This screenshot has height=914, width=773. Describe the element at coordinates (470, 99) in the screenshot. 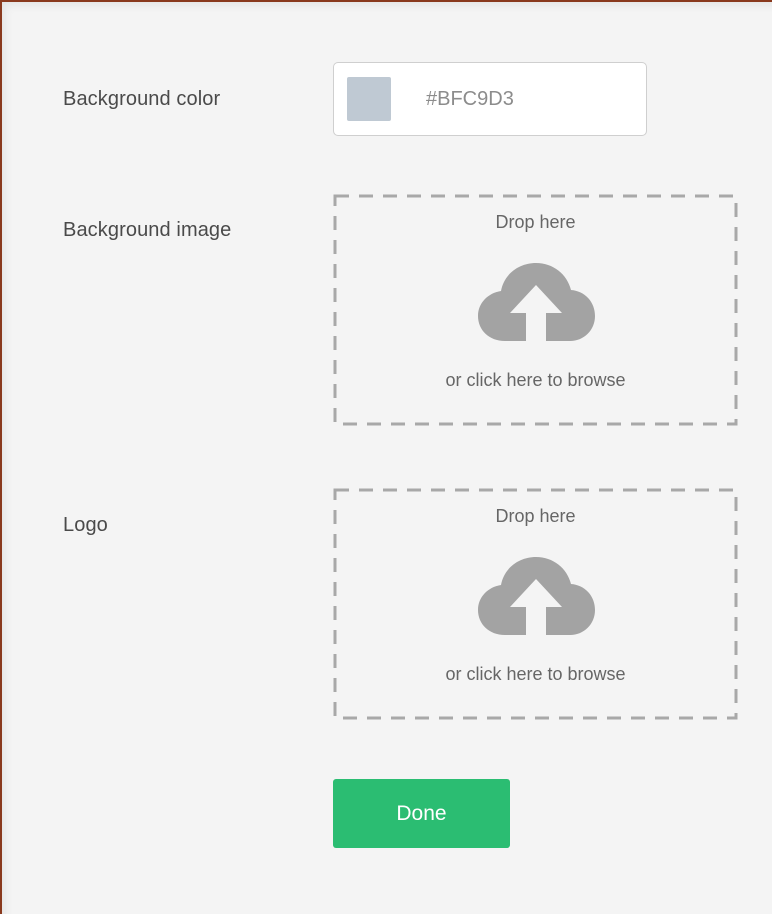

I see `color-hex-value: #BFC9D3` at that location.